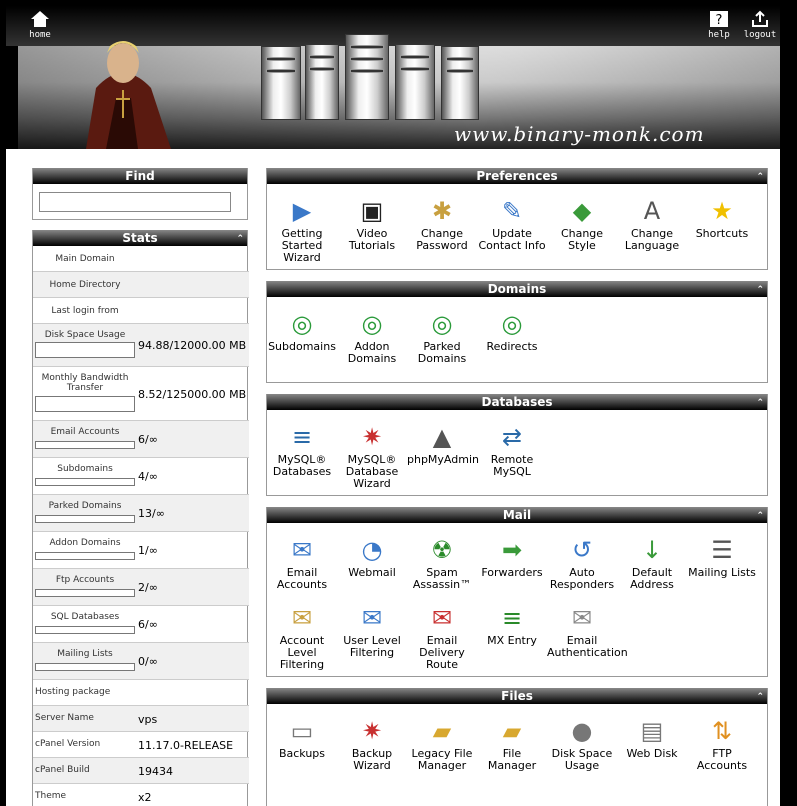  I want to click on language-icon: A, so click(652, 211).